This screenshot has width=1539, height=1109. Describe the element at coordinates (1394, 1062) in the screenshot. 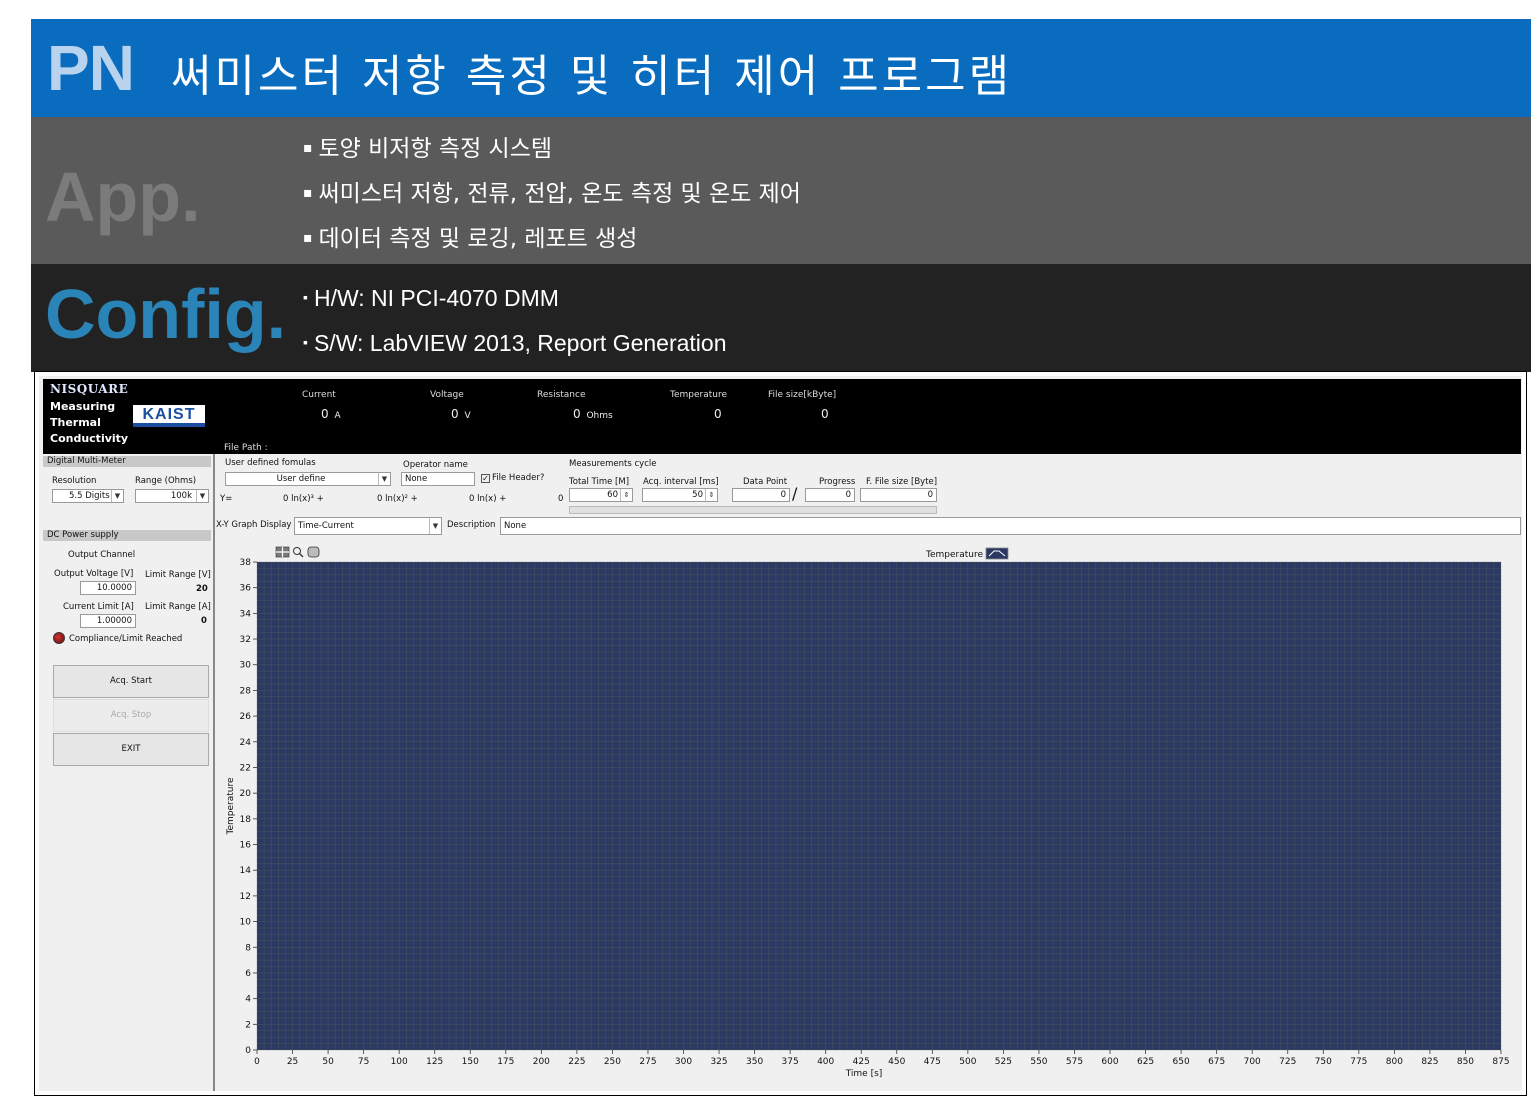

I see `x-tick-label: 800` at that location.